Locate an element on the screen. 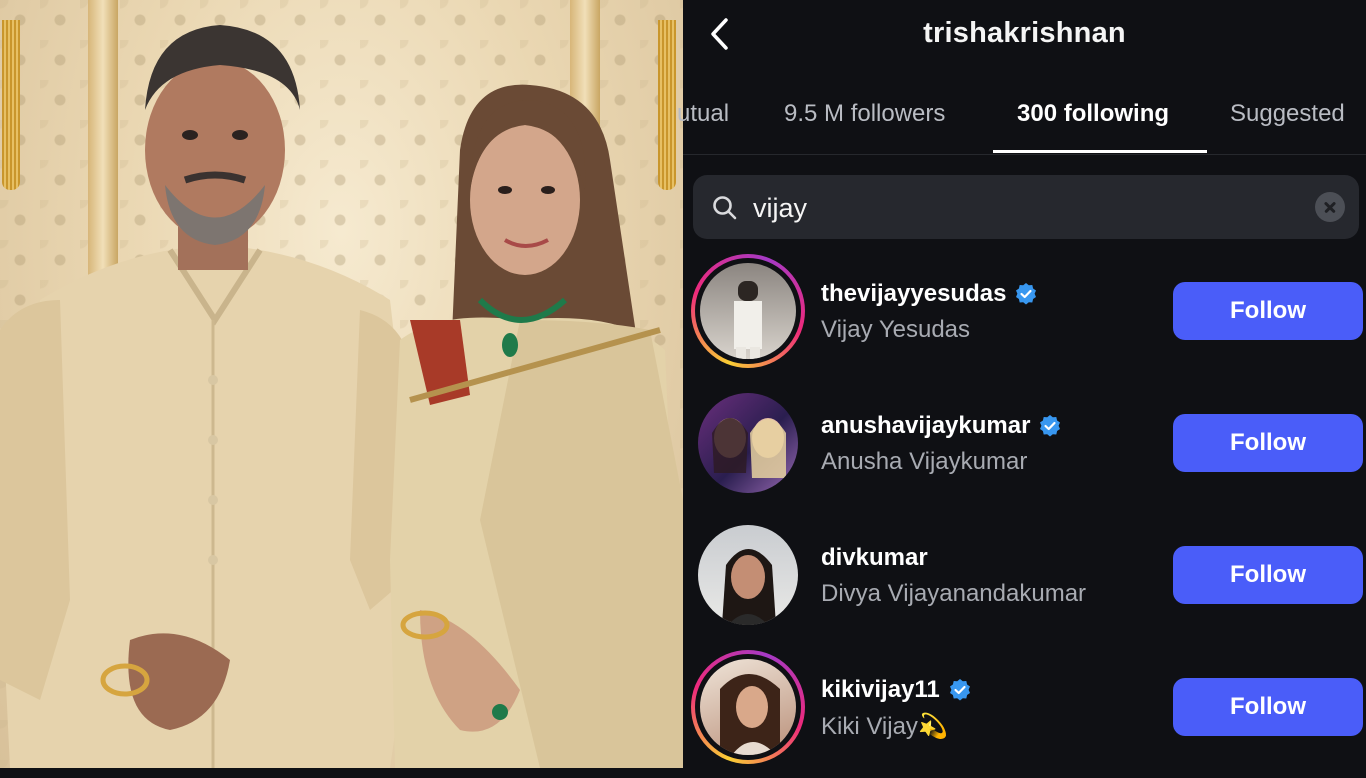 The width and height of the screenshot is (1366, 778). top-bar: trishakrishnan is located at coordinates (1024, 35).